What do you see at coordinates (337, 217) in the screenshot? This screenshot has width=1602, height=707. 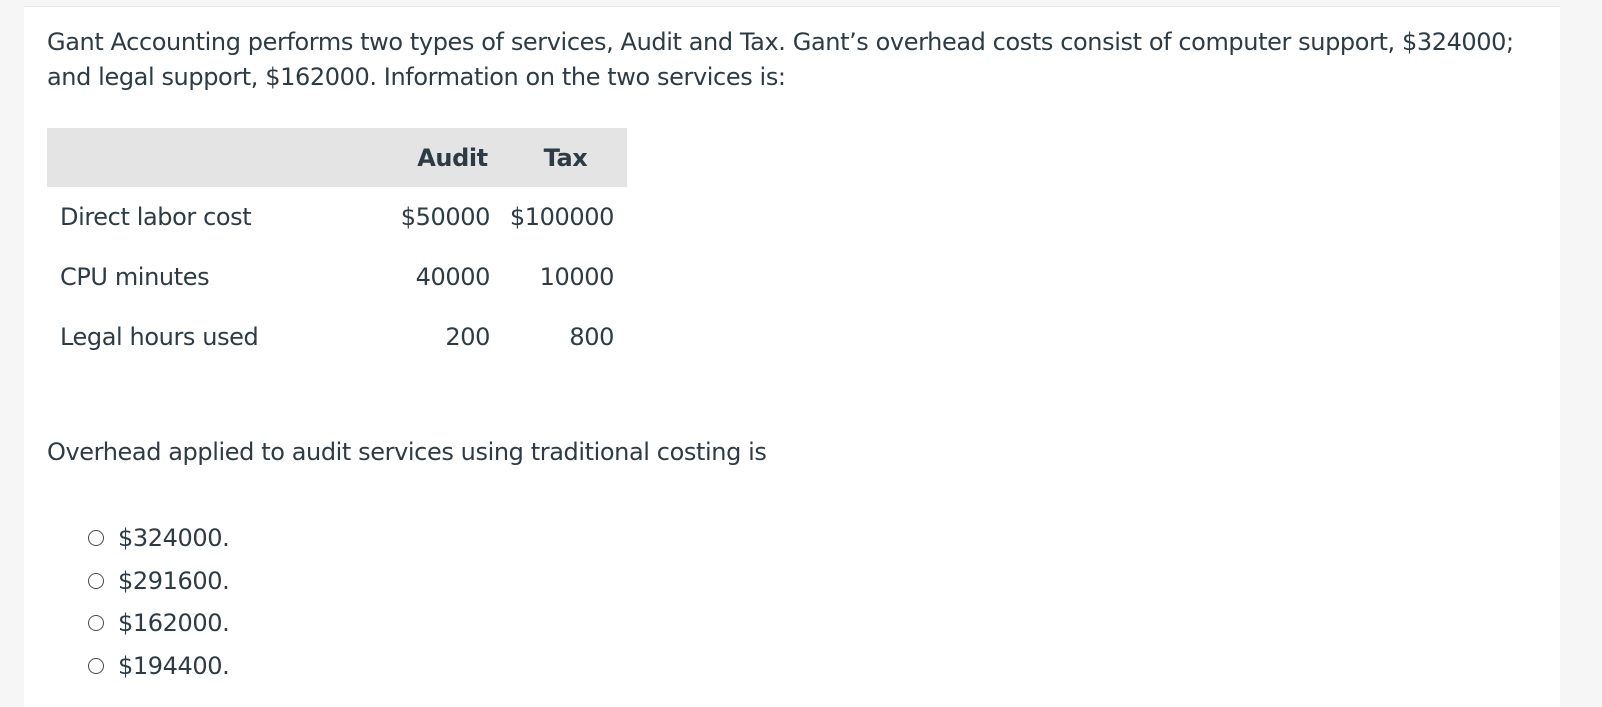 I see `table-row: Direct labor cost $50000 $100000` at bounding box center [337, 217].